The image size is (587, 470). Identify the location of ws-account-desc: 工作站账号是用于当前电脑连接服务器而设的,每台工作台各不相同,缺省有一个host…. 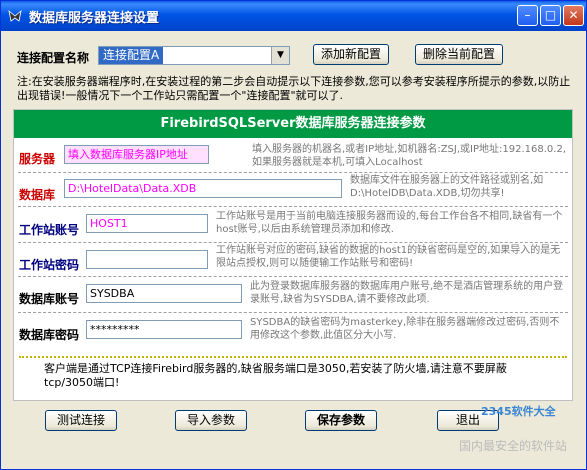
(389, 223).